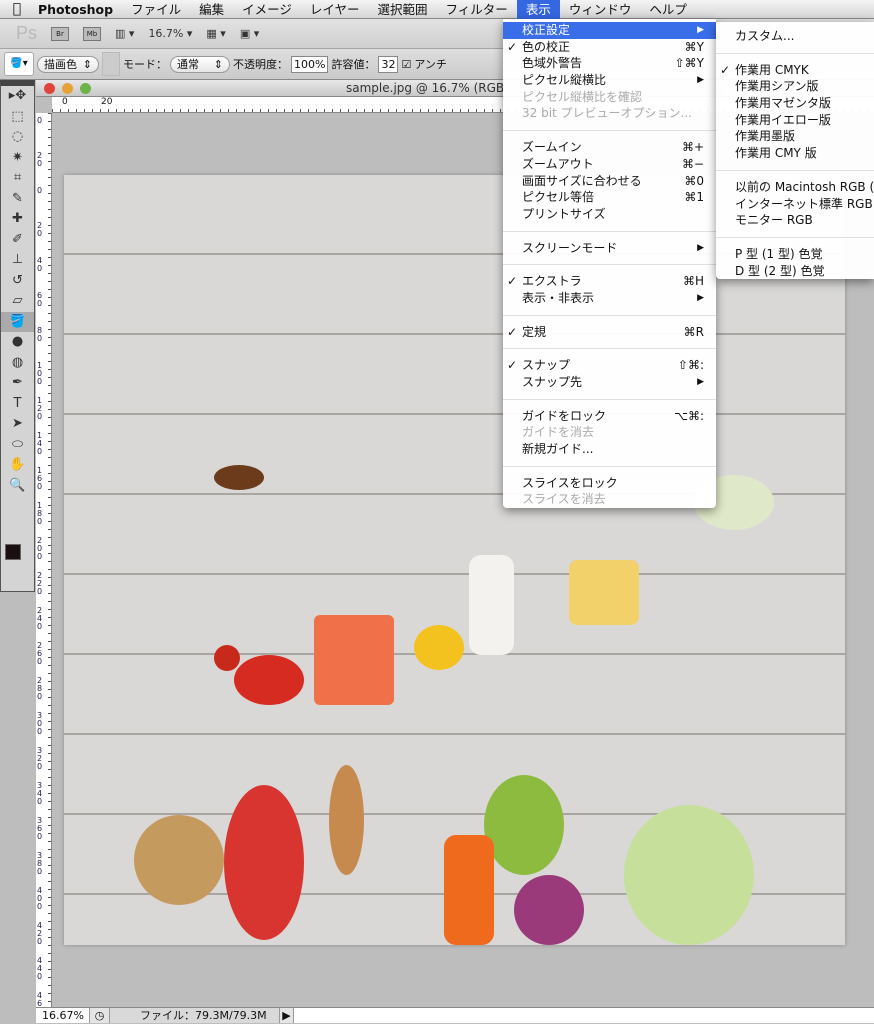 The image size is (874, 1024). Describe the element at coordinates (17, 424) in the screenshot. I see `path-select-tool-icon: ➤` at that location.